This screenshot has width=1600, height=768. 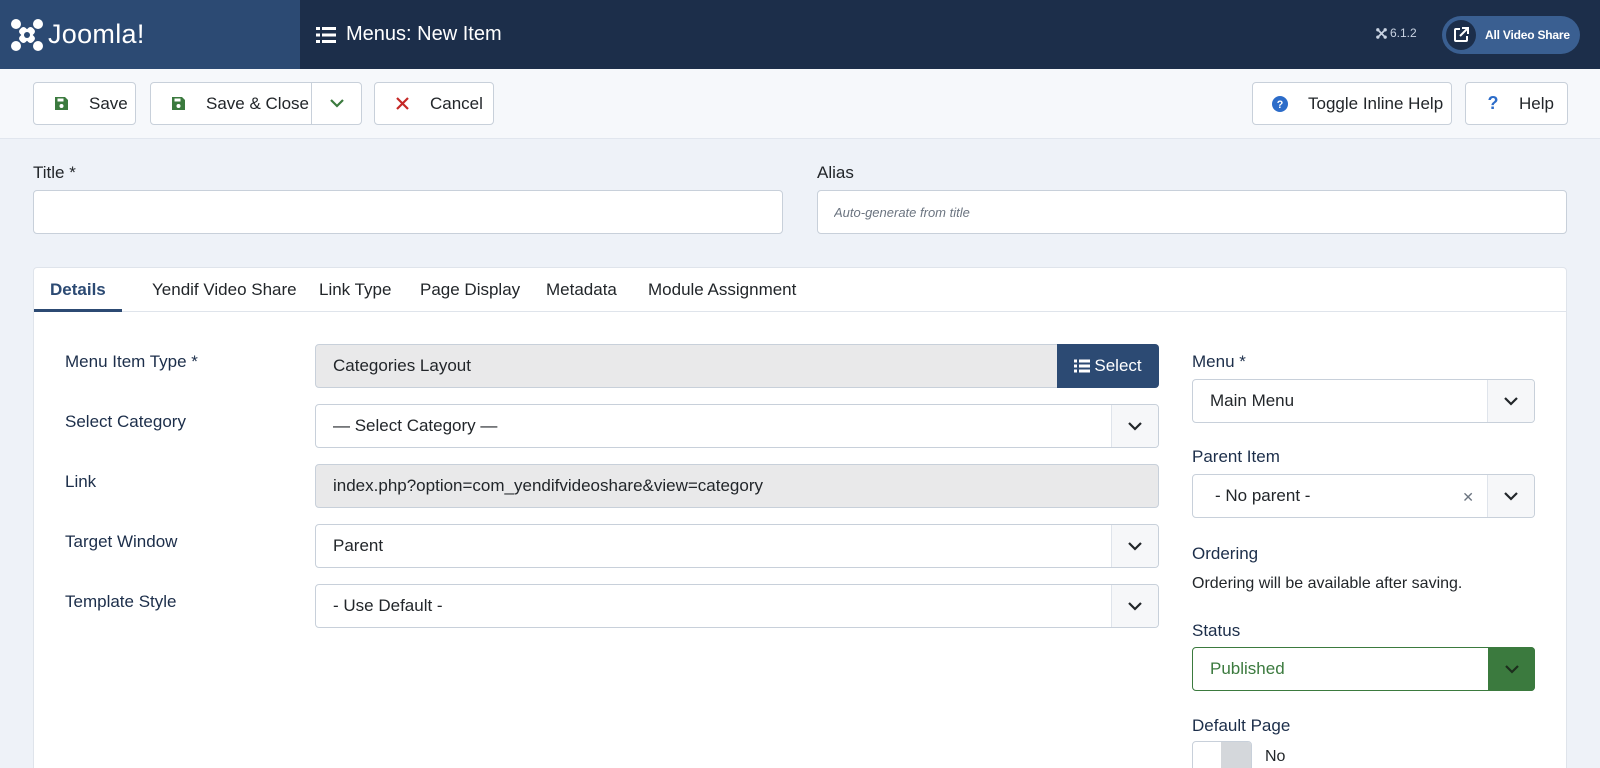 What do you see at coordinates (81, 481) in the screenshot?
I see `link-label: Link` at bounding box center [81, 481].